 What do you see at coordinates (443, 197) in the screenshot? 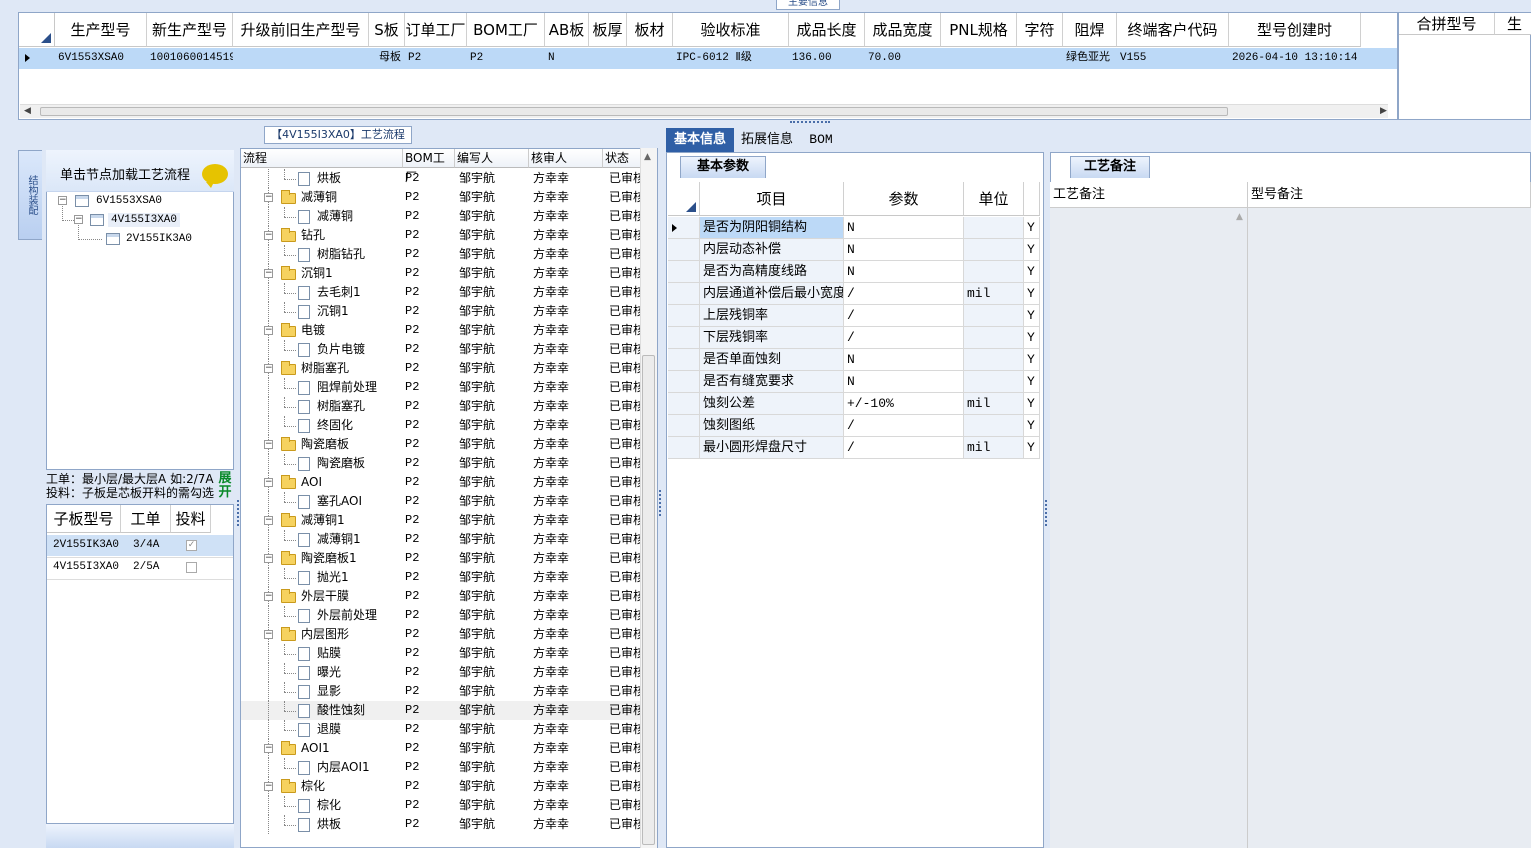
I see `flow-row: − 减薄铜 P2 邹宇航 方幸幸 已审核` at bounding box center [443, 197].